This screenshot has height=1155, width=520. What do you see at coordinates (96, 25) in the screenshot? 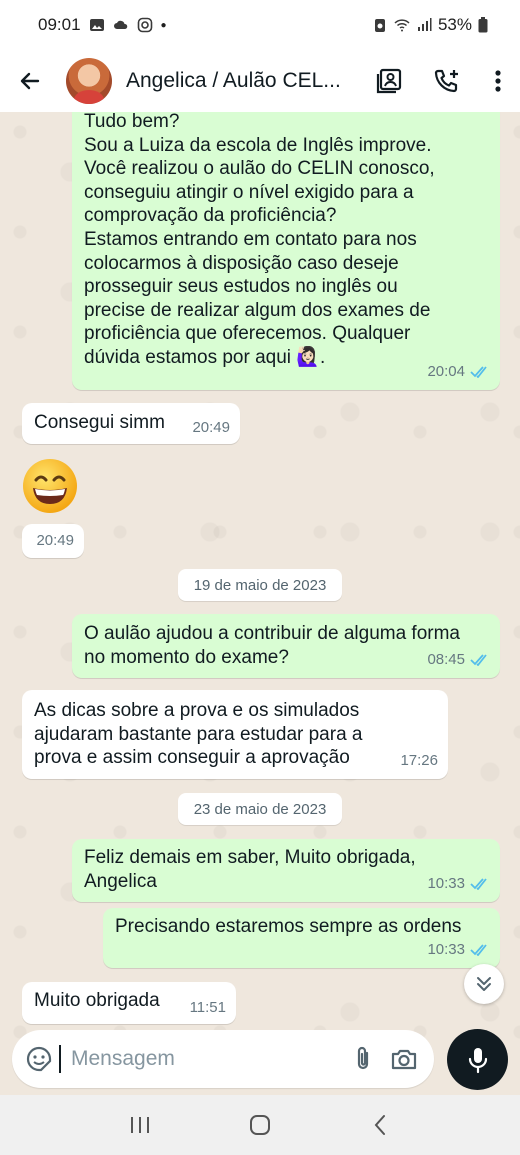
I see `gallery-icon` at bounding box center [96, 25].